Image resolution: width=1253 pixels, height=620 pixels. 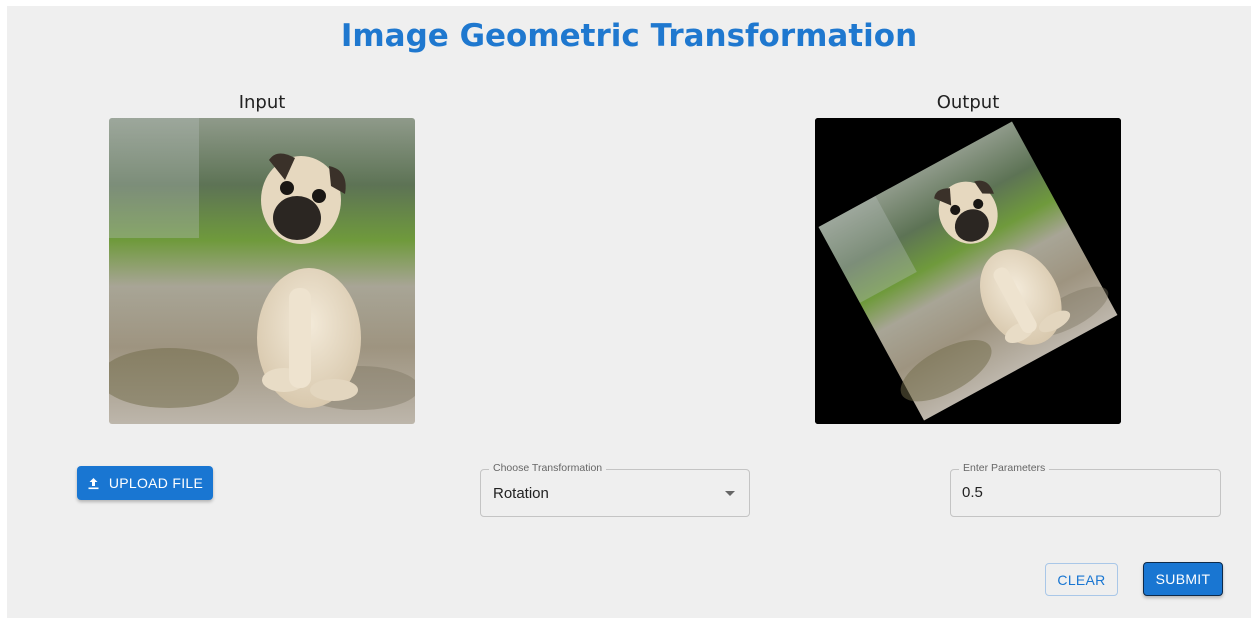 What do you see at coordinates (93, 483) in the screenshot?
I see `upload-icon` at bounding box center [93, 483].